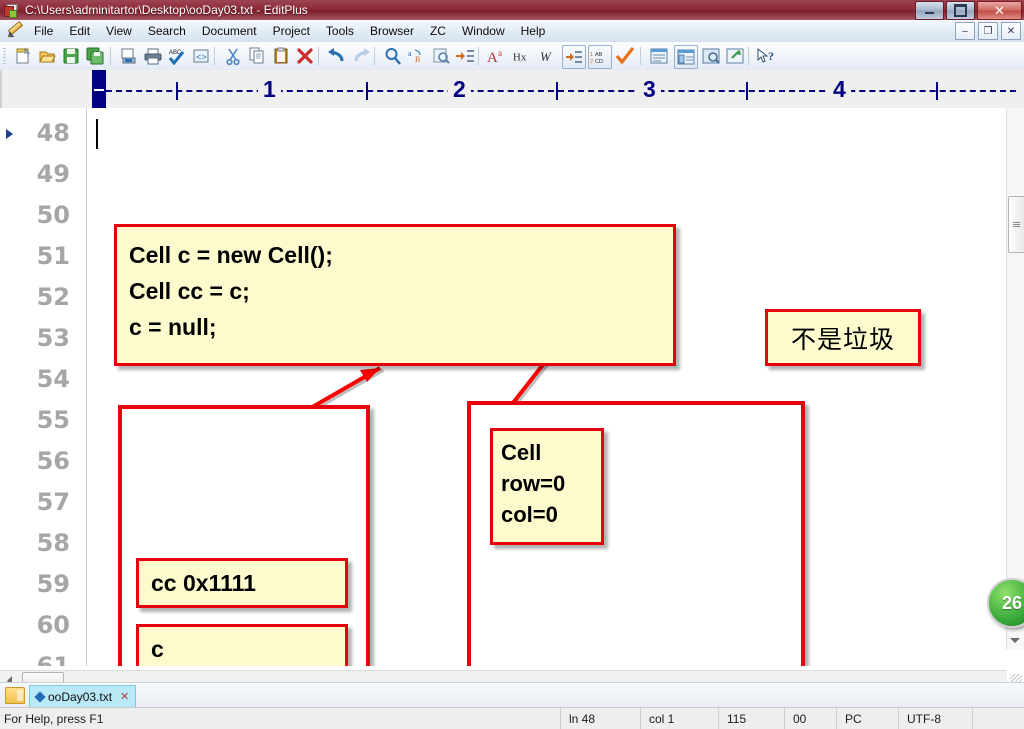  What do you see at coordinates (269, 89) in the screenshot?
I see `ruler-number-1: 1` at bounding box center [269, 89].